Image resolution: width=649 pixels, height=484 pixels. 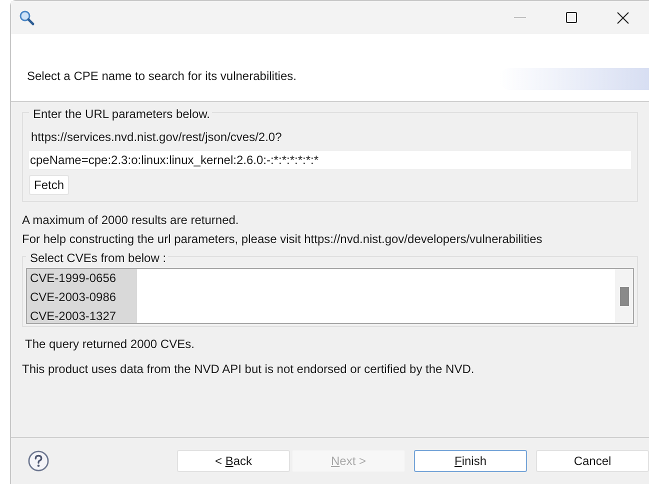 I want to click on cve-item: CVE-2003-0986, so click(x=82, y=297).